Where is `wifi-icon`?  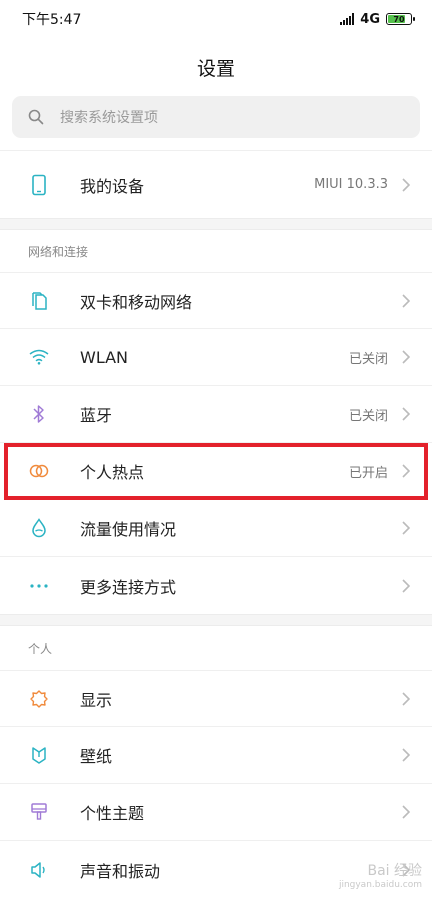 wifi-icon is located at coordinates (39, 357).